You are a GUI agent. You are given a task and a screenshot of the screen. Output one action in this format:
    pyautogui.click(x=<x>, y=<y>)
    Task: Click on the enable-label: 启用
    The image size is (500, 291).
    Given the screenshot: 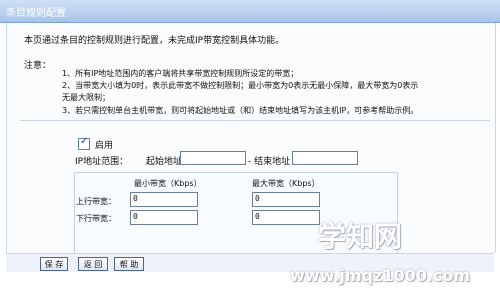 What is the action you would take?
    pyautogui.click(x=104, y=146)
    